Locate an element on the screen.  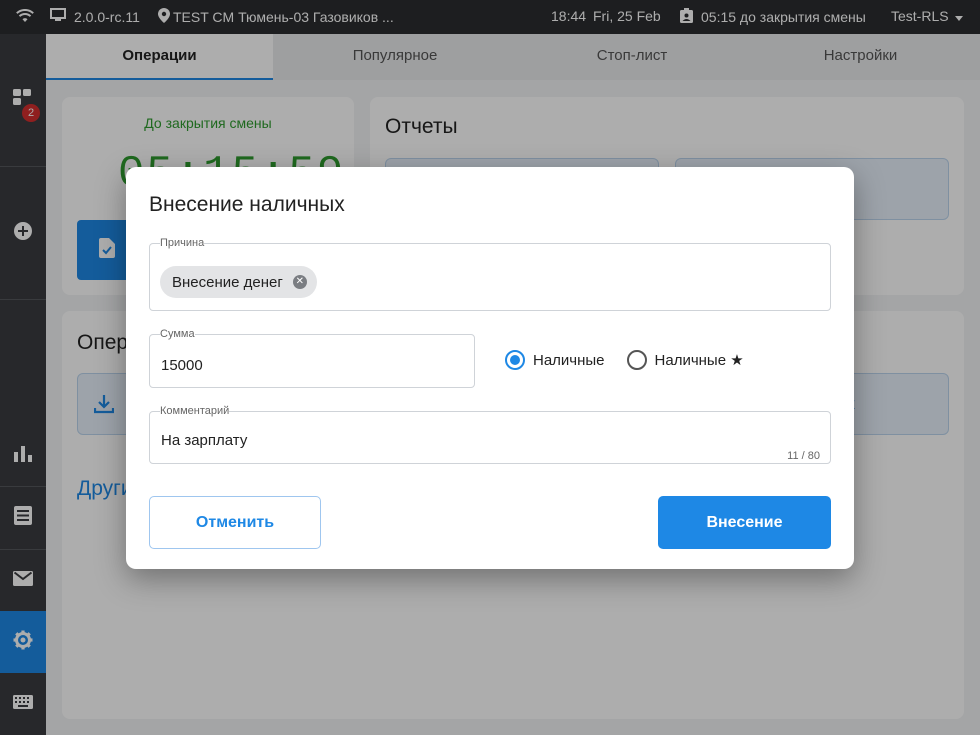
cancel-button: Отменить is located at coordinates (235, 522).